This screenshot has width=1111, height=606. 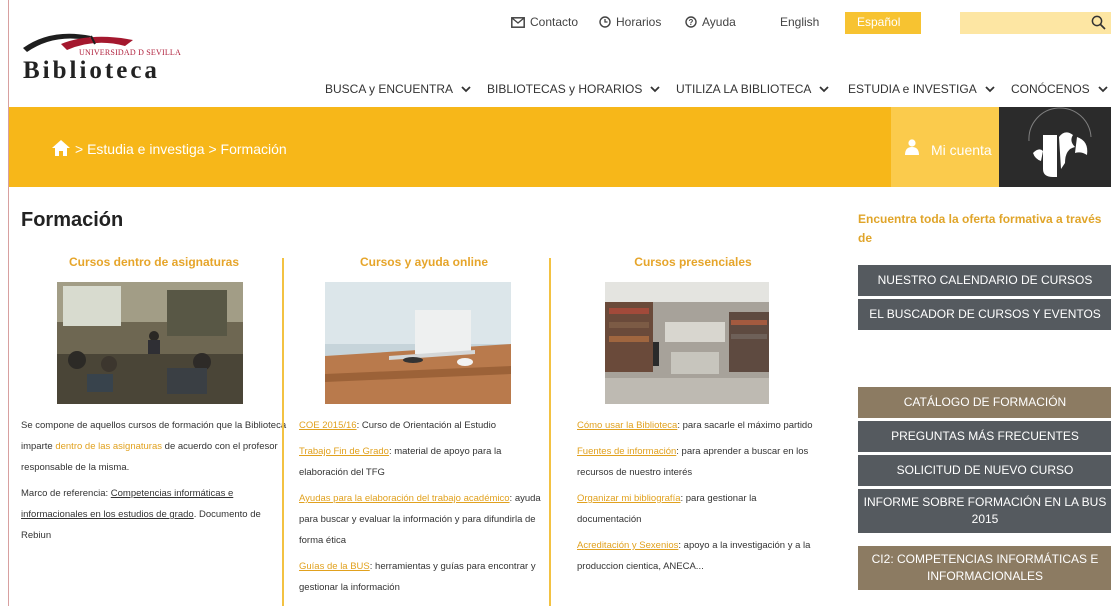 What do you see at coordinates (108, 446) in the screenshot?
I see `link-dentro-asignaturas: dentro de las asignaturas` at bounding box center [108, 446].